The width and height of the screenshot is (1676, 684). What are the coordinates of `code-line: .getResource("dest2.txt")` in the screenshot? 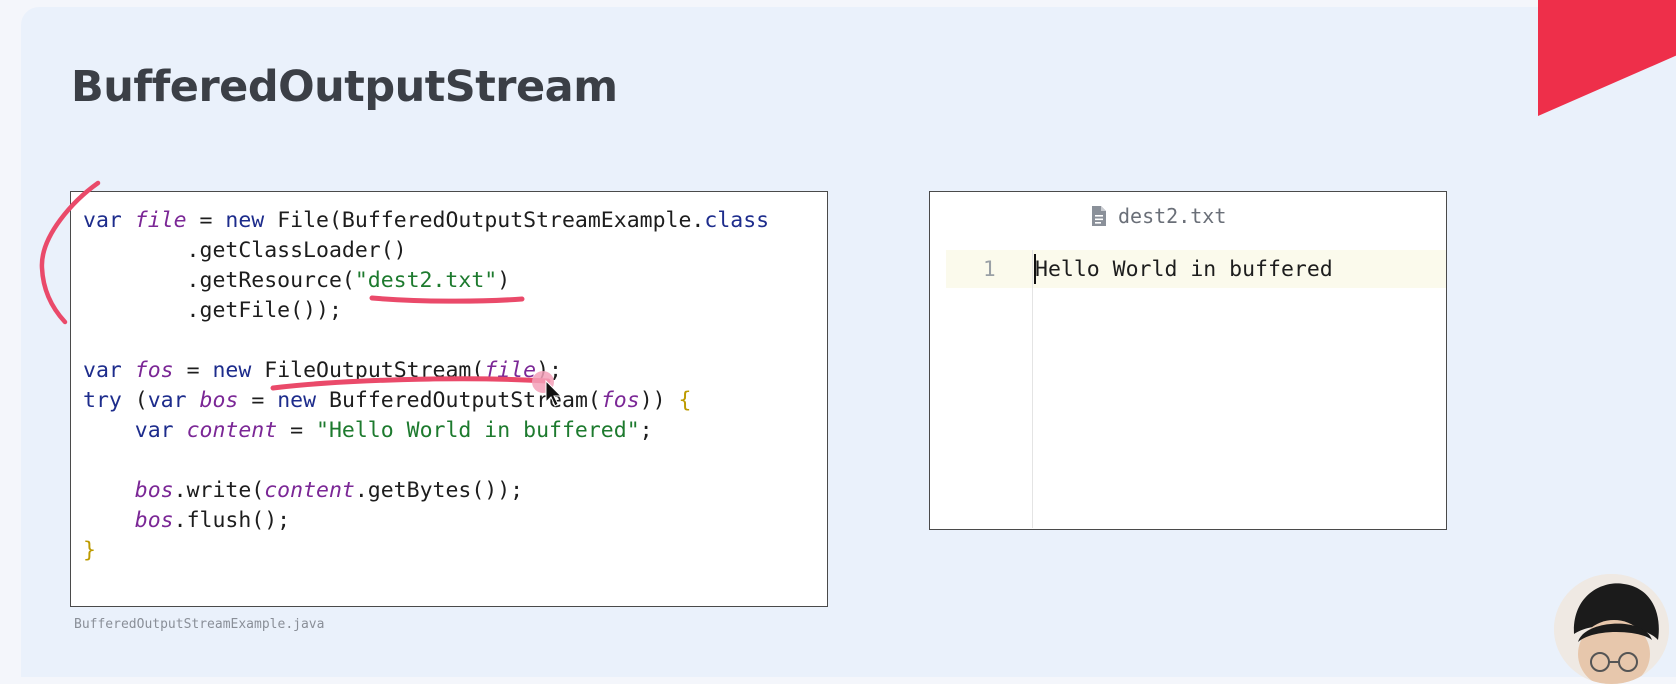 It's located at (297, 280).